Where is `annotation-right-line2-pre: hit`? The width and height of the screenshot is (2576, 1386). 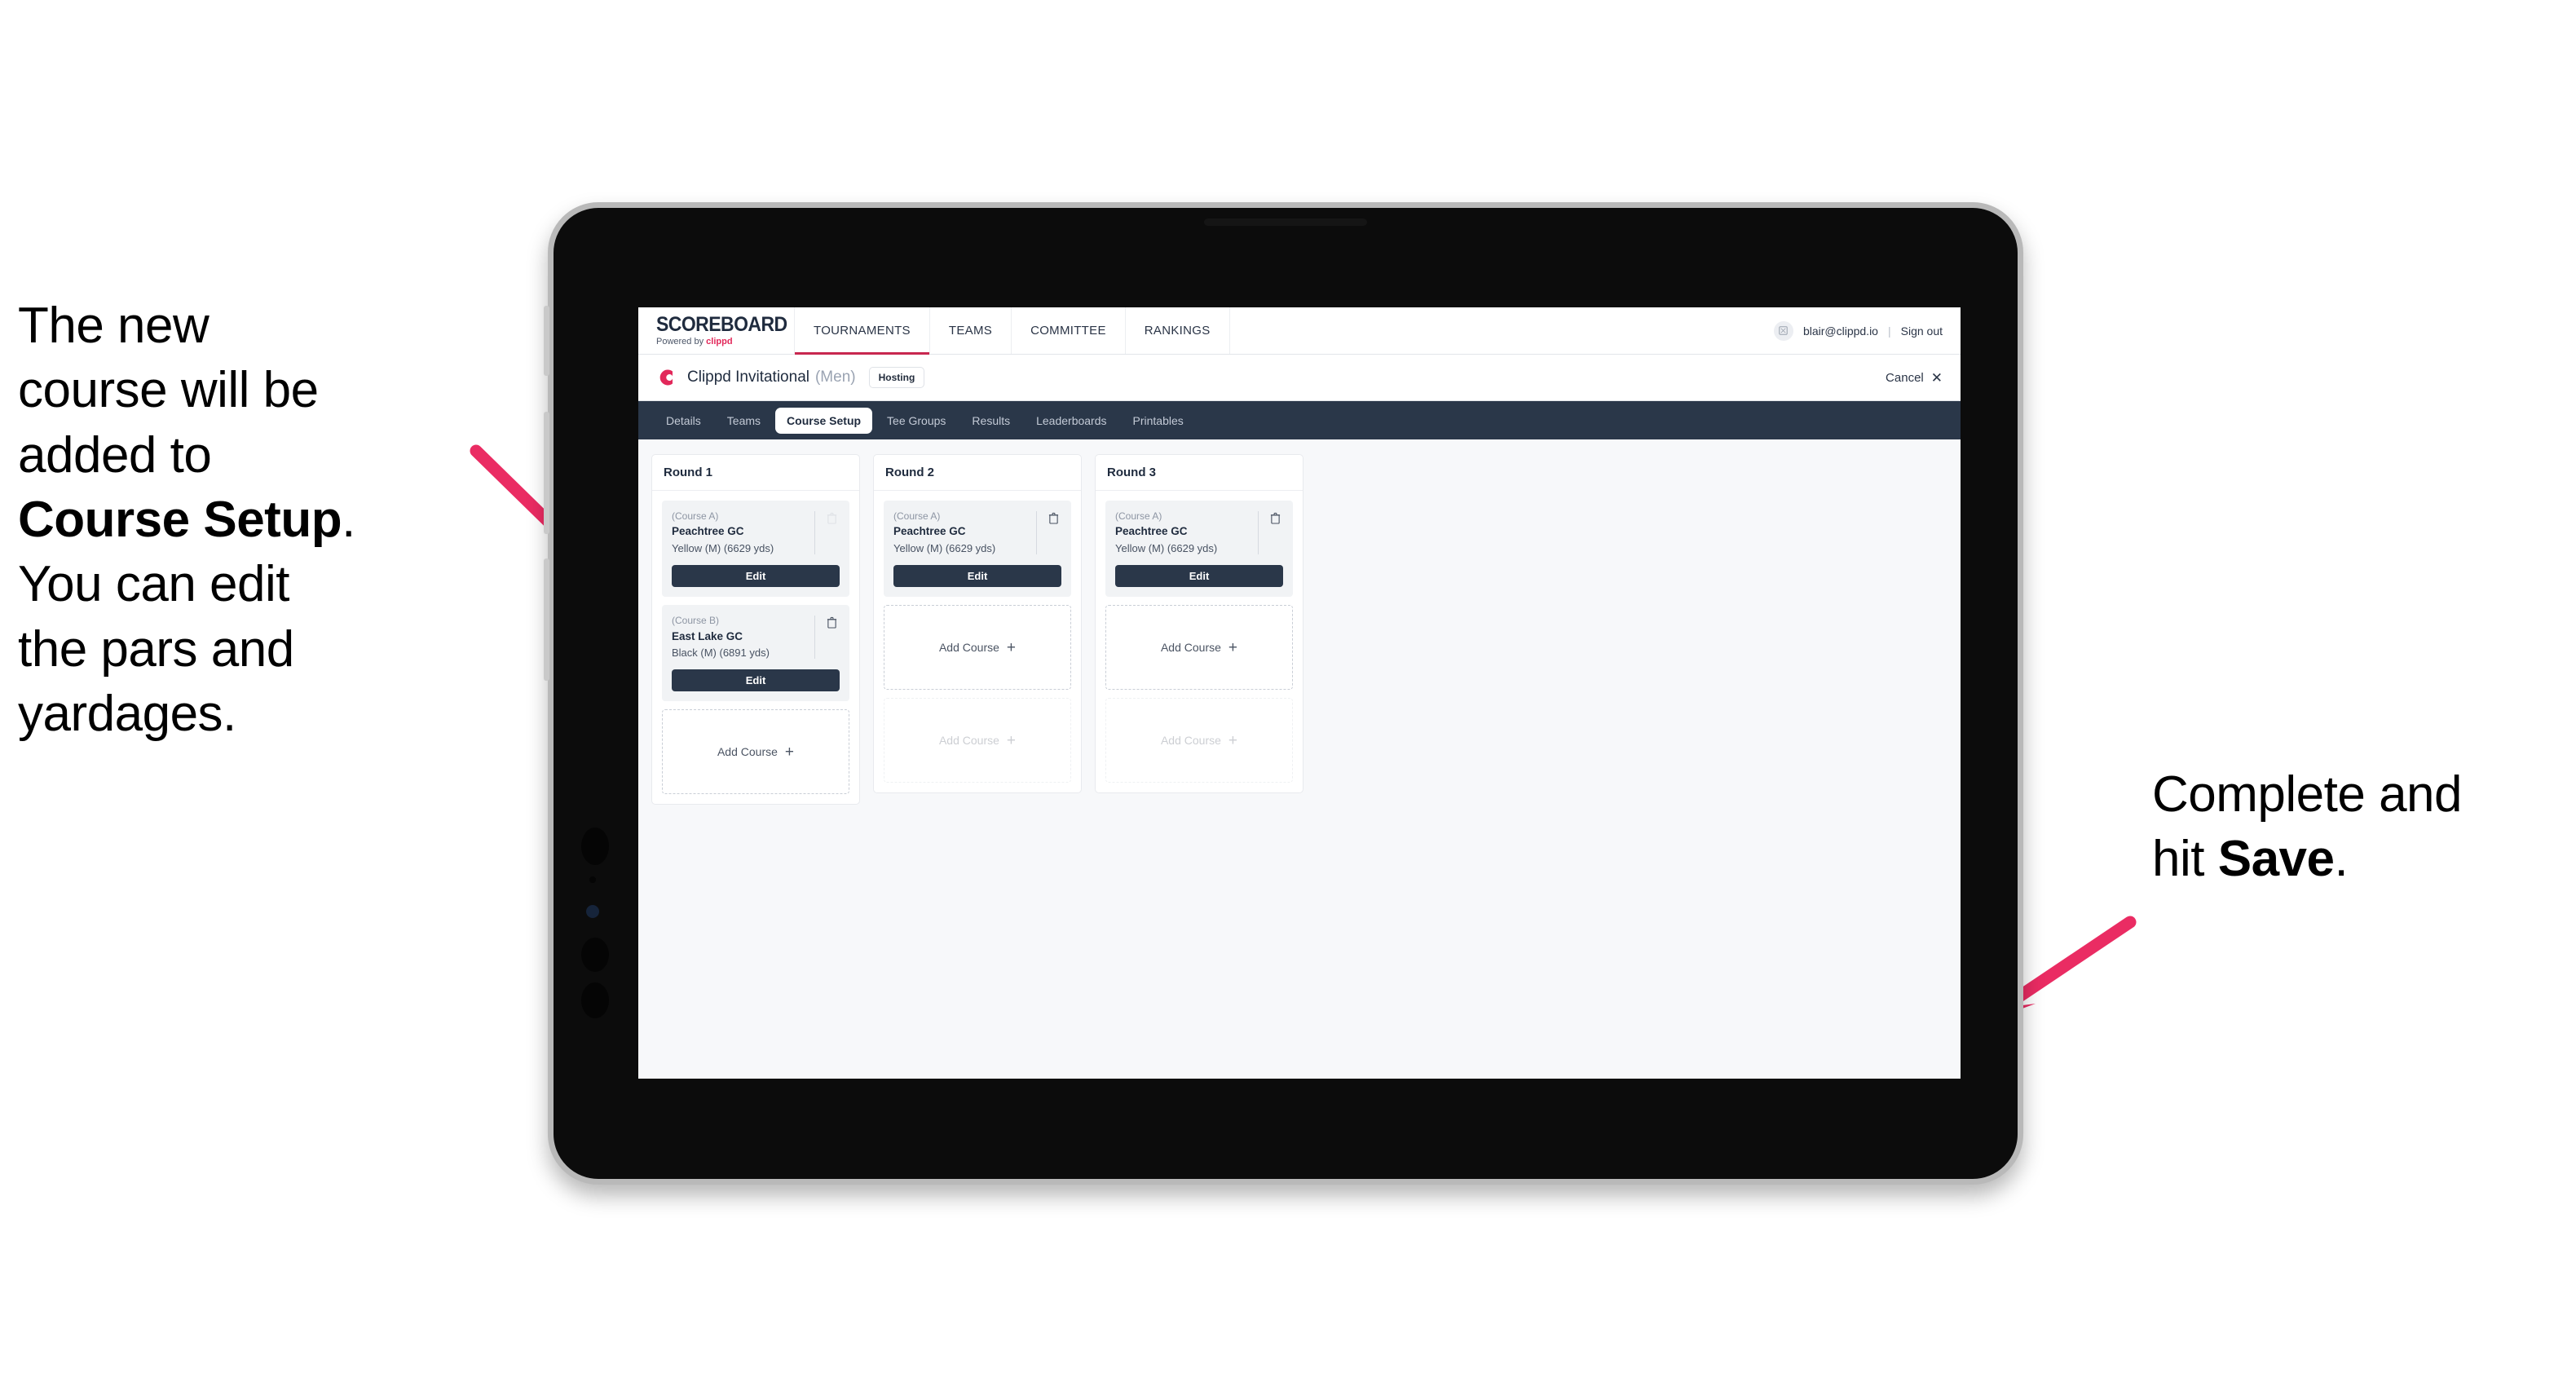 annotation-right-line2-pre: hit is located at coordinates (2185, 860).